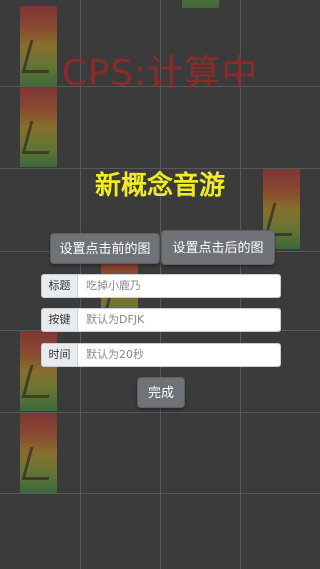 The image size is (320, 569). What do you see at coordinates (59, 320) in the screenshot?
I see `keys-label: 按键` at bounding box center [59, 320].